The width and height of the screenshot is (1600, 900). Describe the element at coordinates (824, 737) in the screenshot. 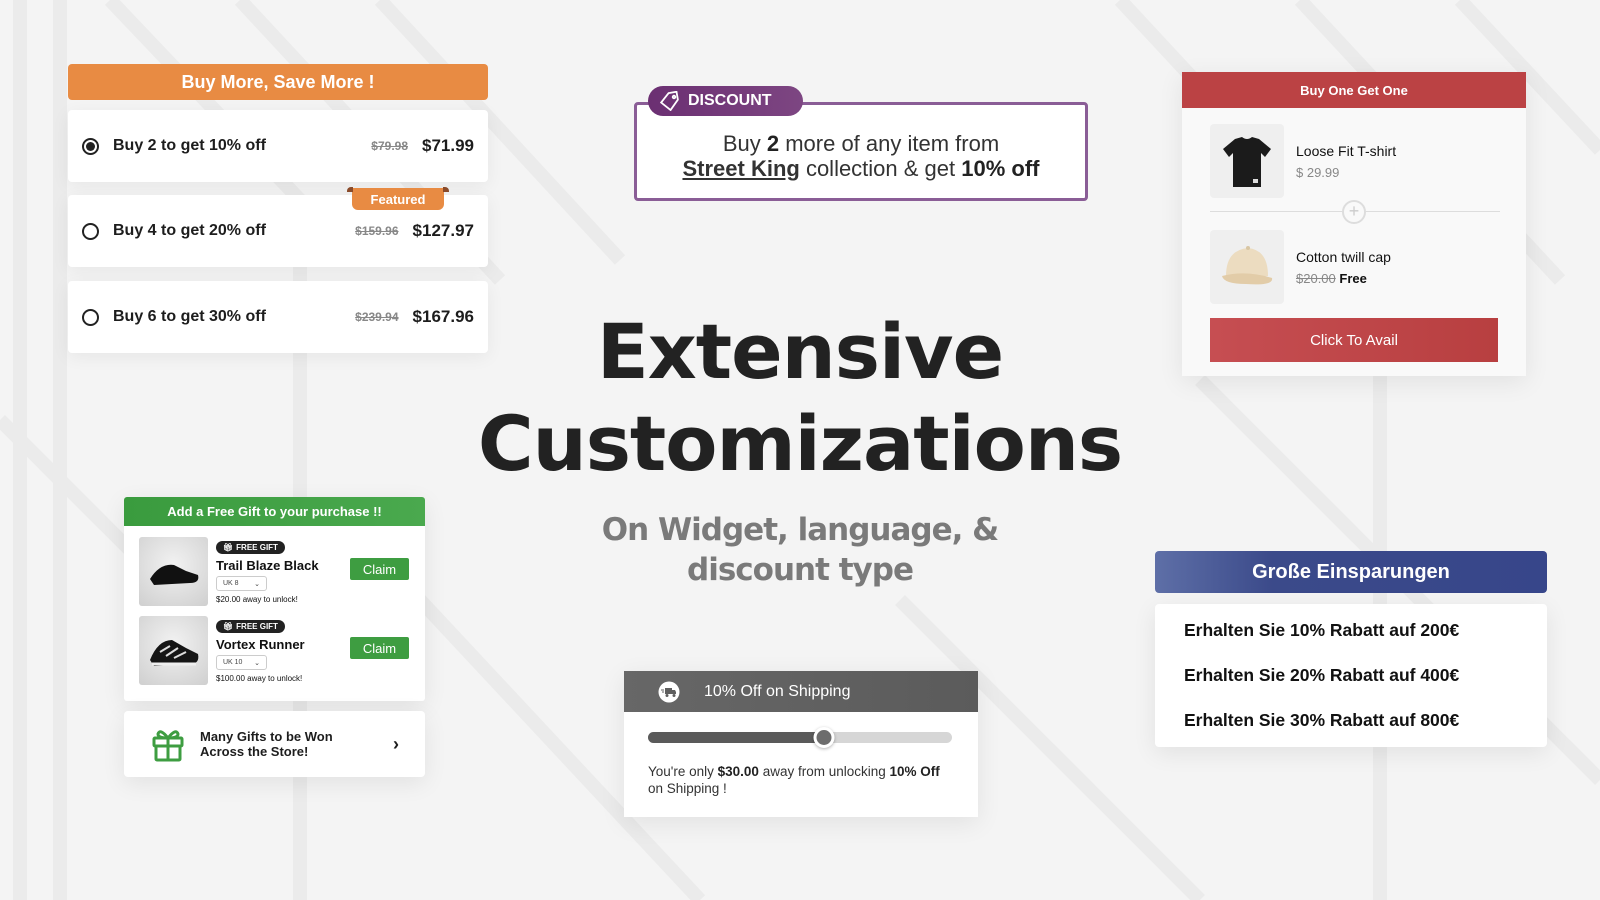

I see `progress-knob` at that location.